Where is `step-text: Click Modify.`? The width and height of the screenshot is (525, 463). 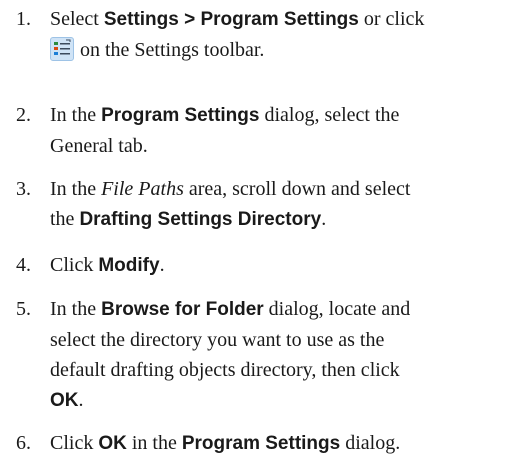
step-text: Click Modify. is located at coordinates (107, 265).